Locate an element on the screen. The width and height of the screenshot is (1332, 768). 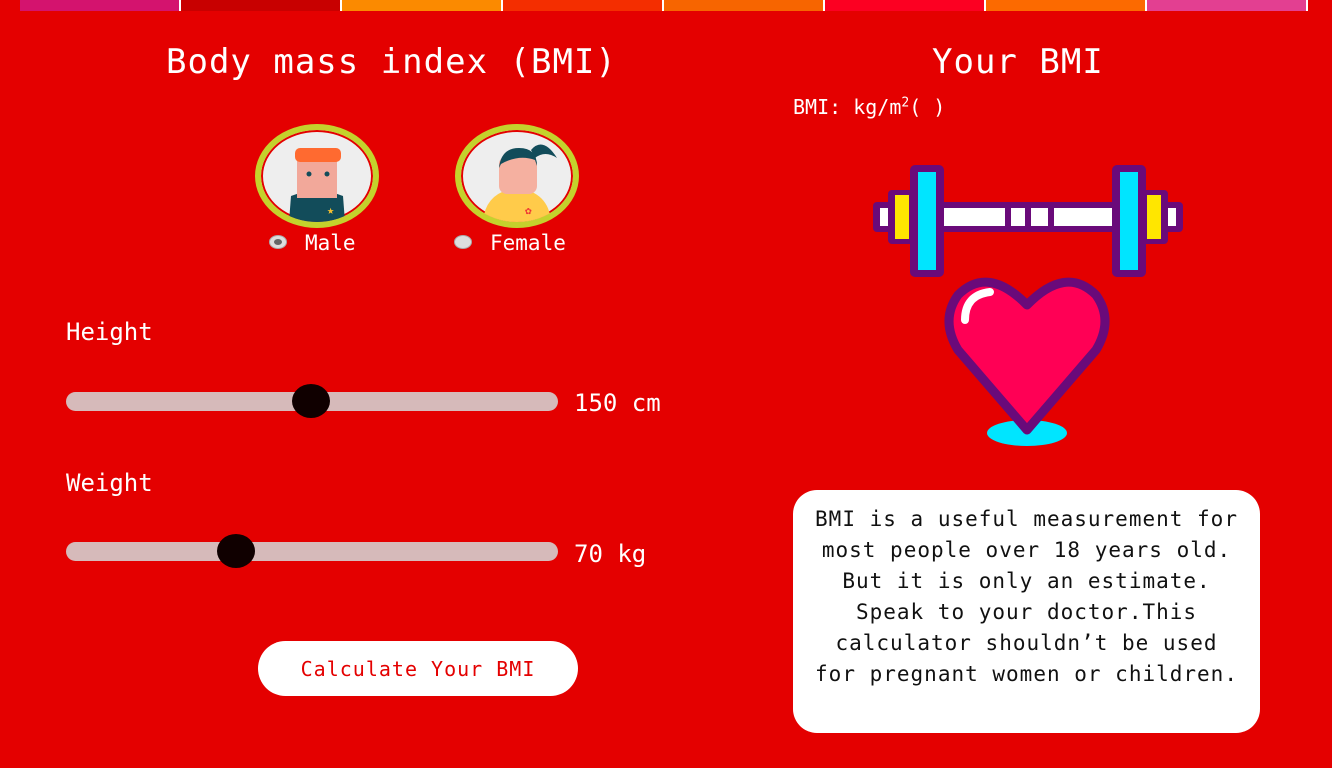
male-avatar: ★ is located at coordinates (317, 176).